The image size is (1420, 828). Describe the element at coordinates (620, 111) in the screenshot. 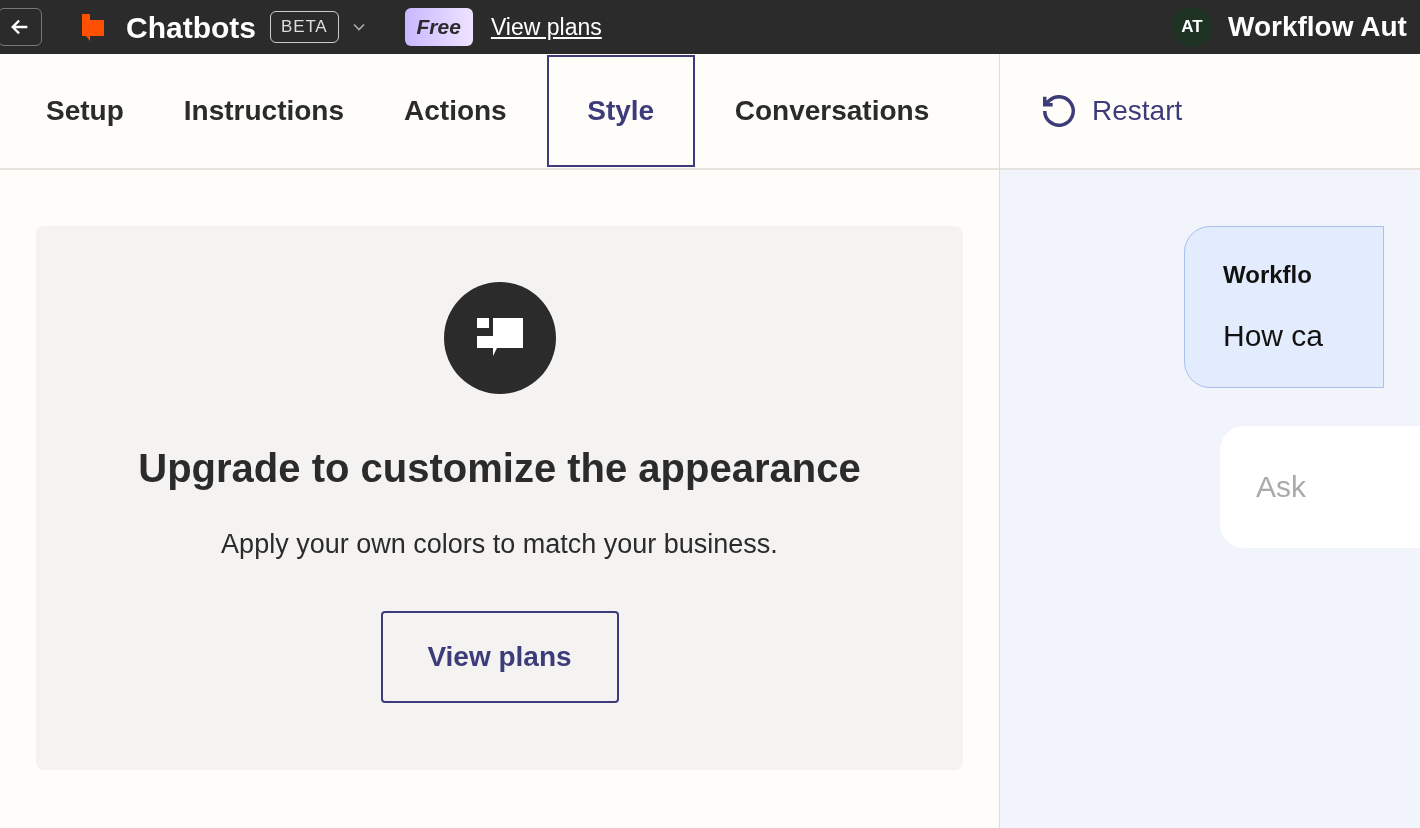

I see `tab: Style` at that location.